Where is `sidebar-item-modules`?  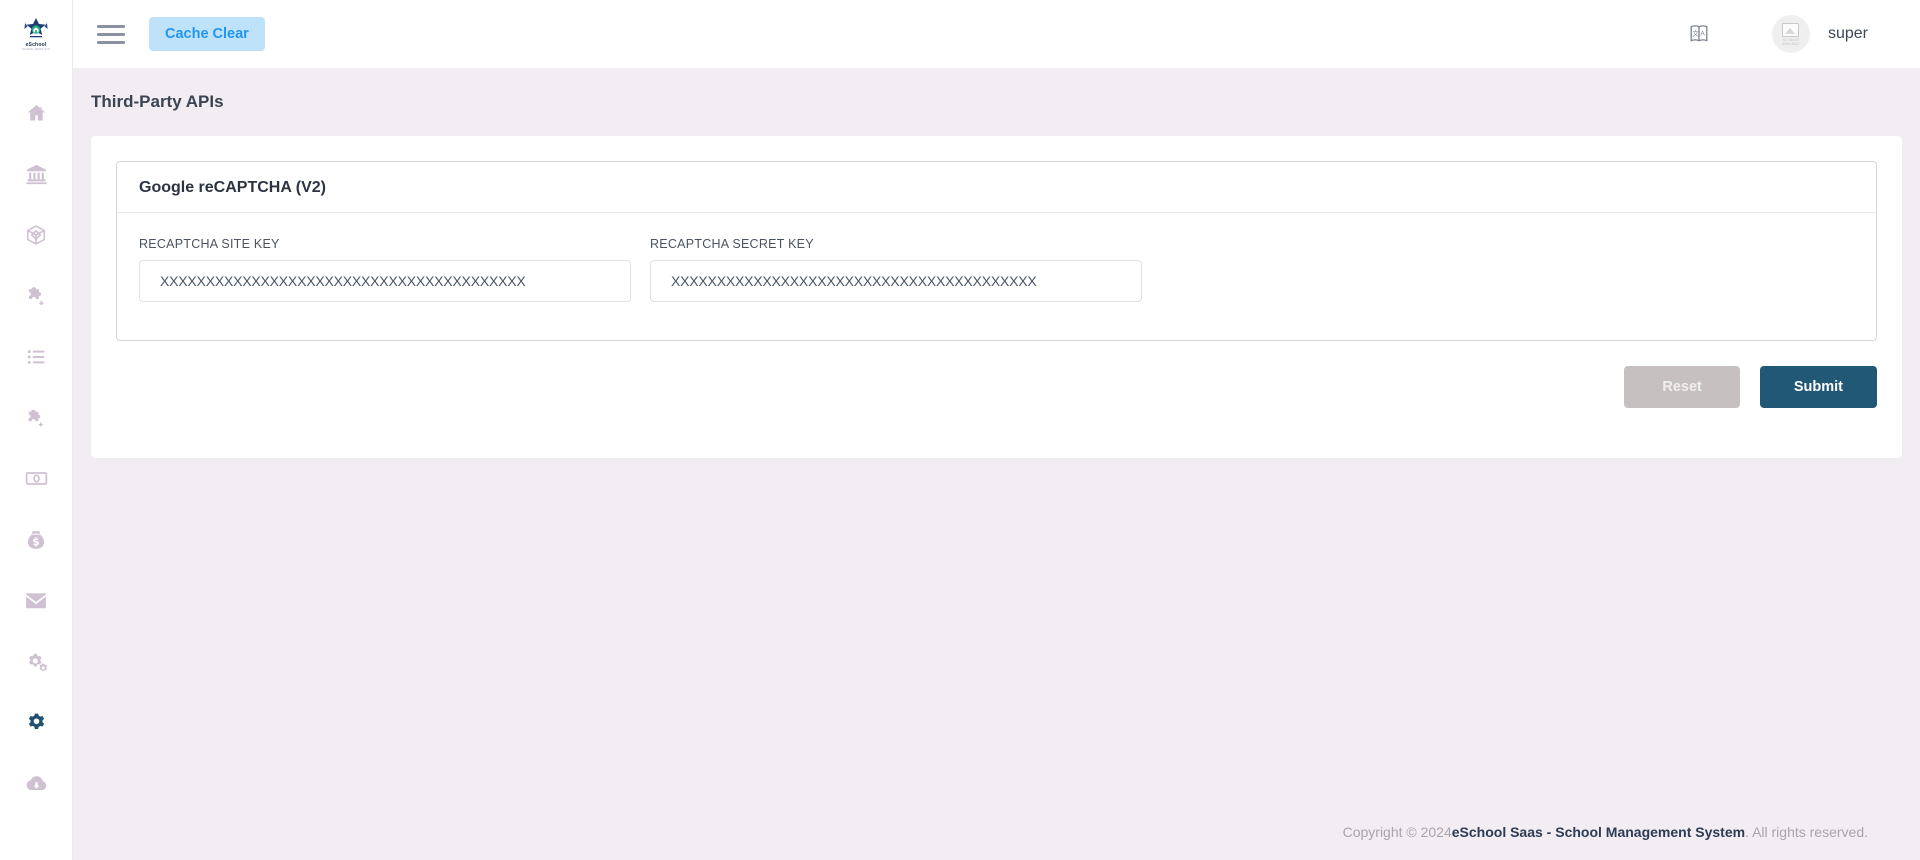
sidebar-item-modules is located at coordinates (36, 234).